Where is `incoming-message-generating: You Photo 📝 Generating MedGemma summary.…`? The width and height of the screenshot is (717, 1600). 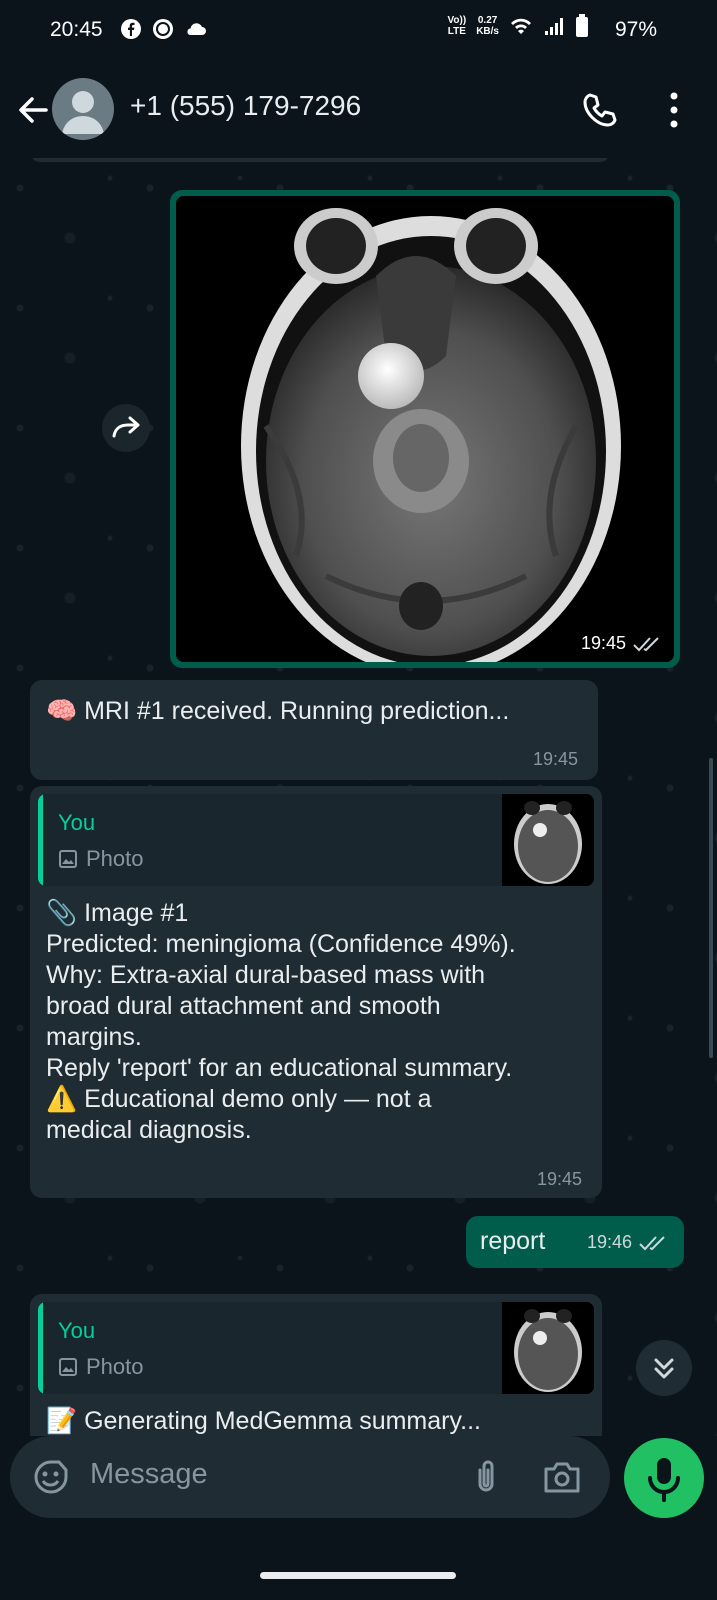 incoming-message-generating: You Photo 📝 Generating MedGemma summary.… is located at coordinates (316, 1365).